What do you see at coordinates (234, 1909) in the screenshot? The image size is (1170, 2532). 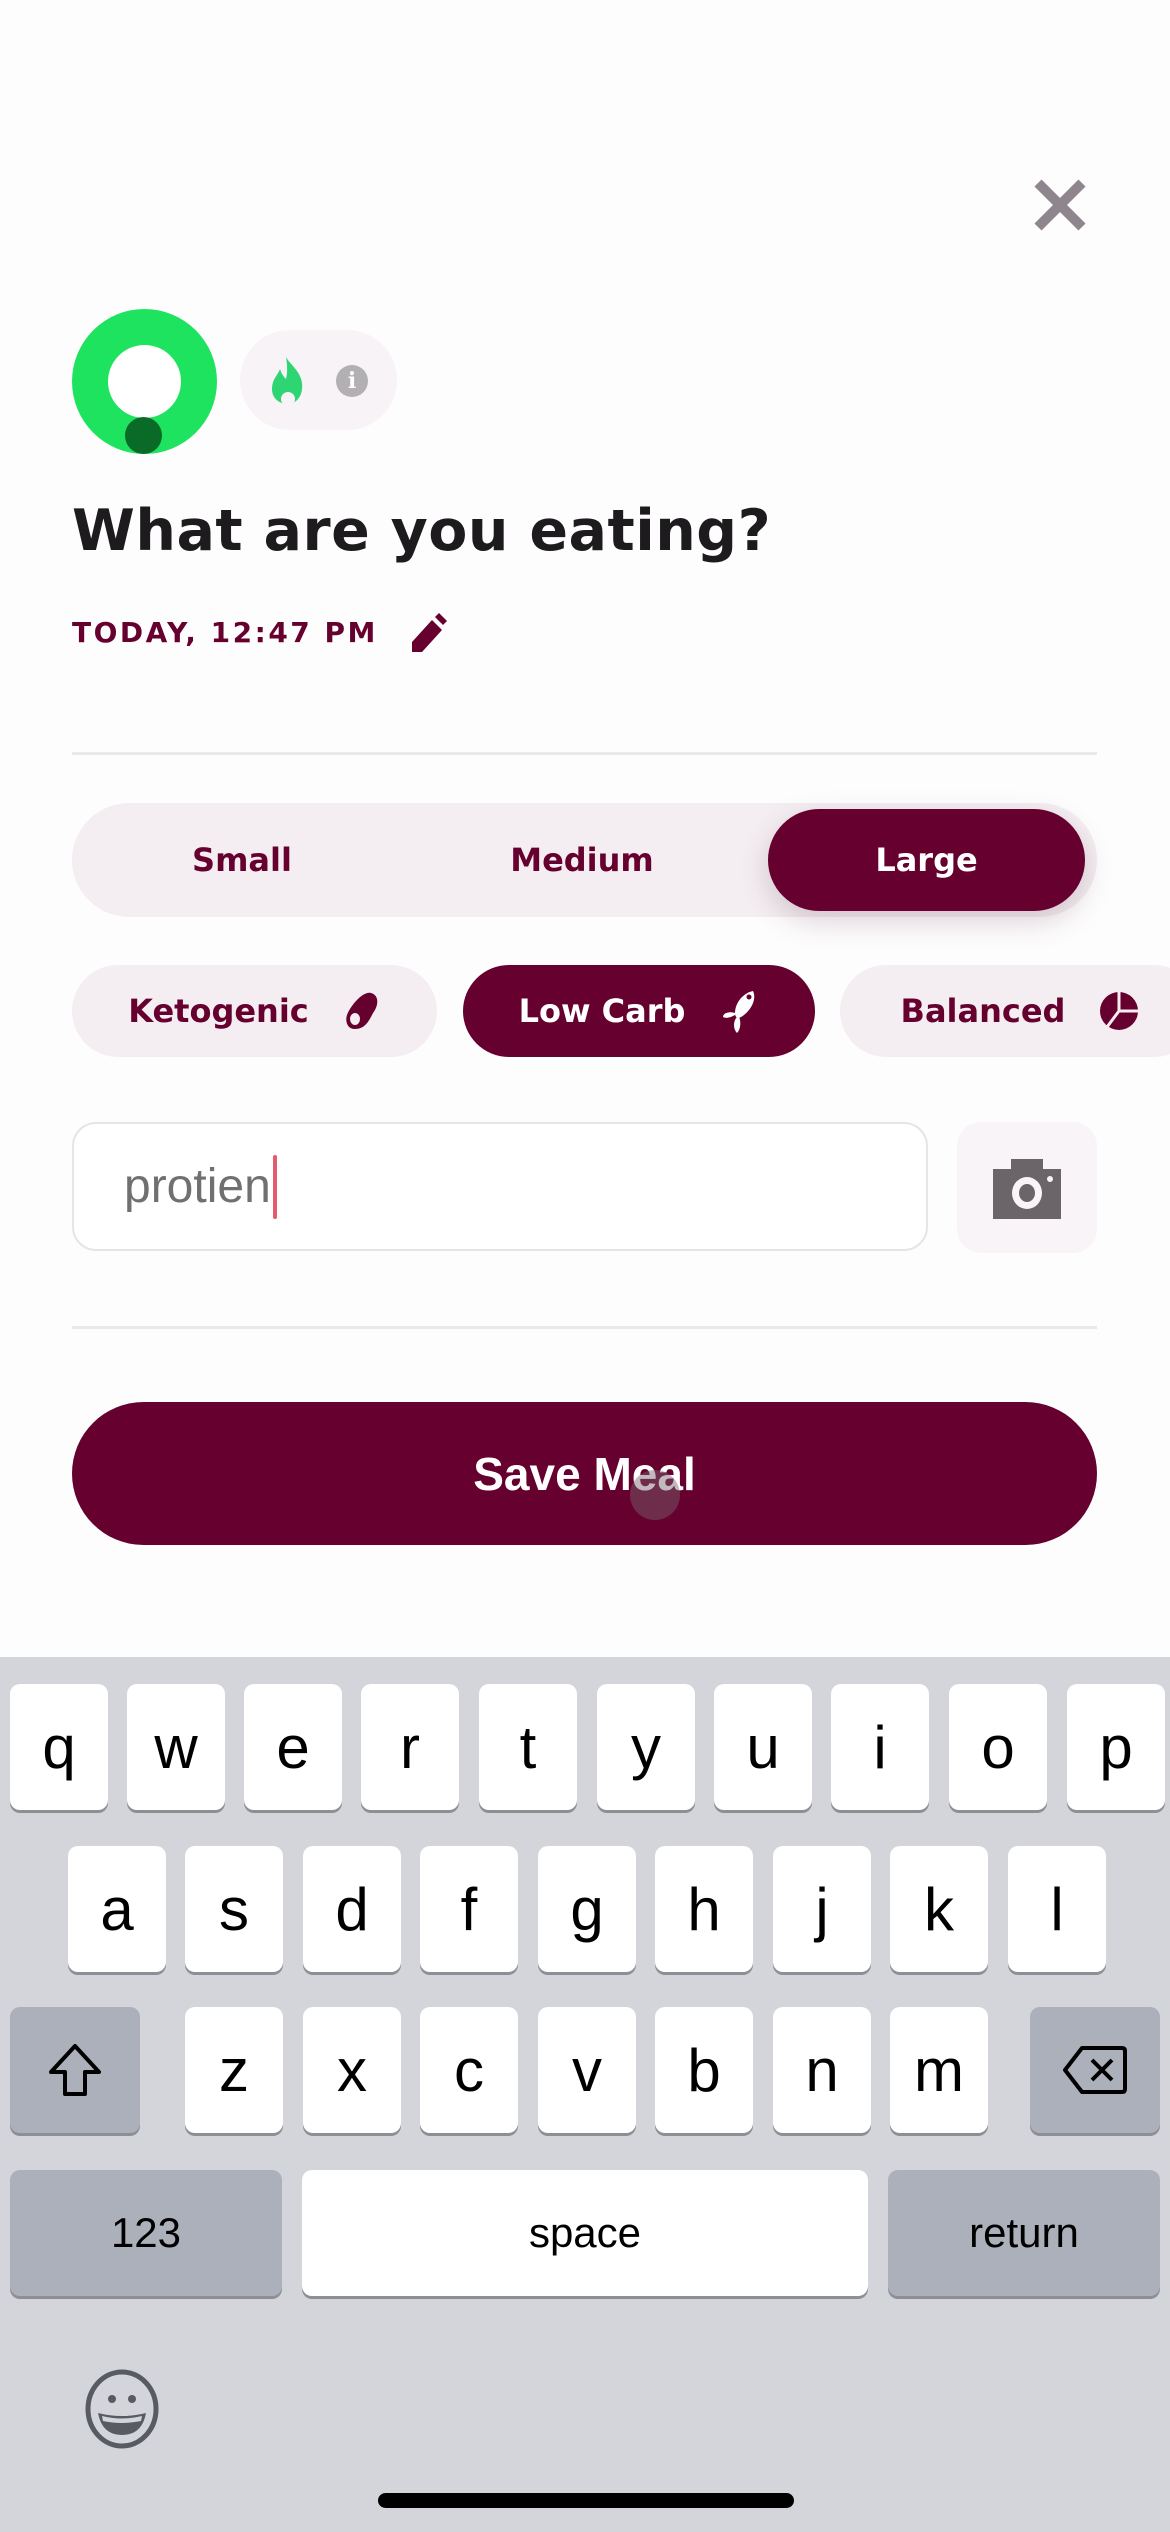 I see `key-s: s` at bounding box center [234, 1909].